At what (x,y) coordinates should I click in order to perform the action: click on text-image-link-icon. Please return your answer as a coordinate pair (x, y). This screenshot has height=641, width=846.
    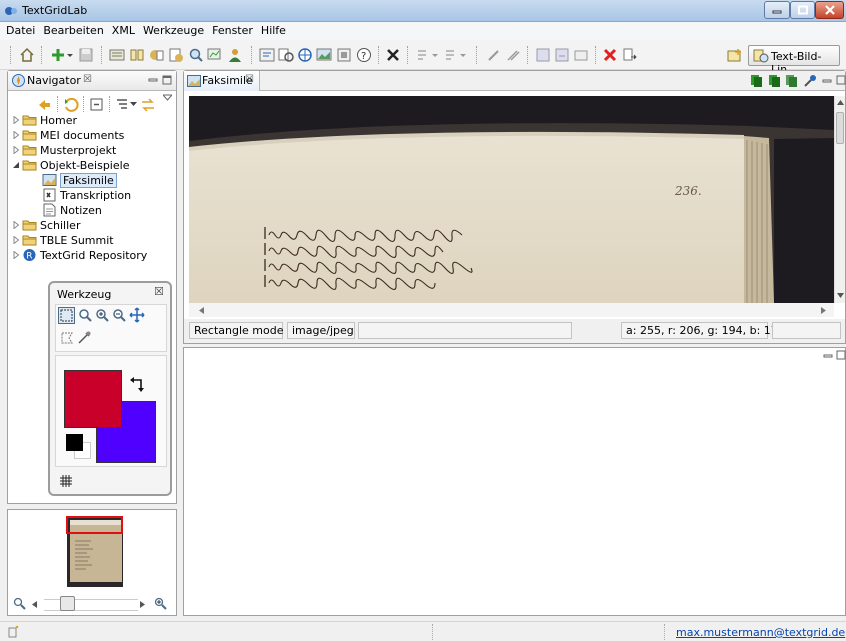
    Looking at the image, I should click on (286, 55).